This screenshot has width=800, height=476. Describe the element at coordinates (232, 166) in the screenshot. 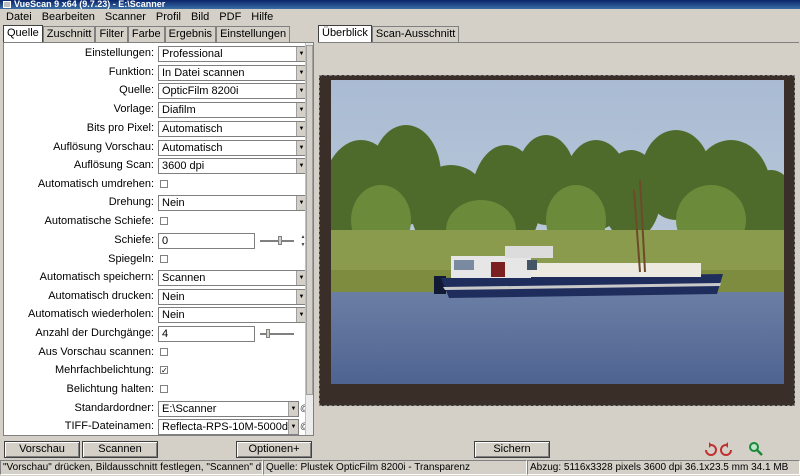

I see `aufl-scan-select: 3600 dpi ▼` at that location.